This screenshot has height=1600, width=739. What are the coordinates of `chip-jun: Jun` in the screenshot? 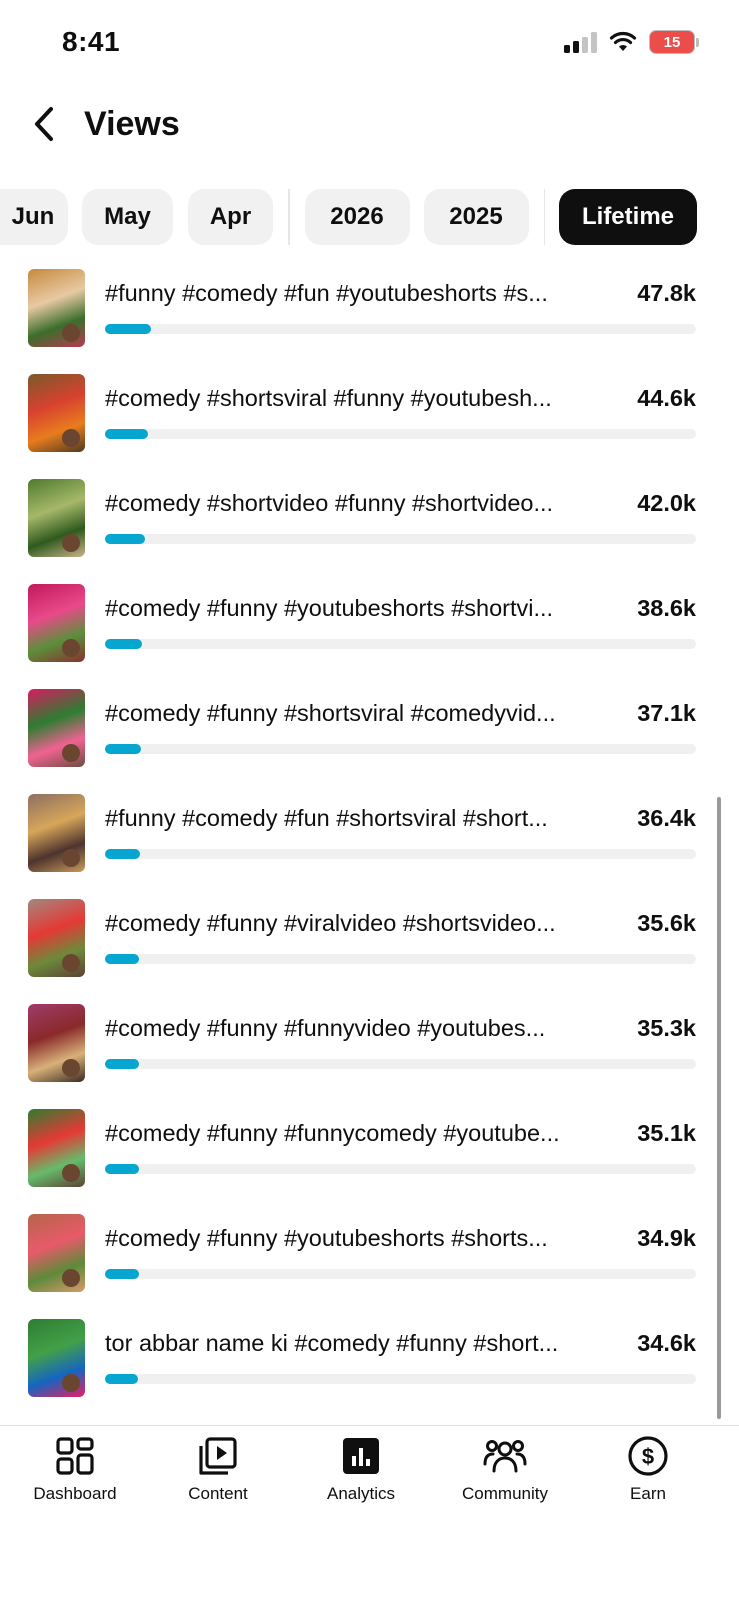 It's located at (34, 217).